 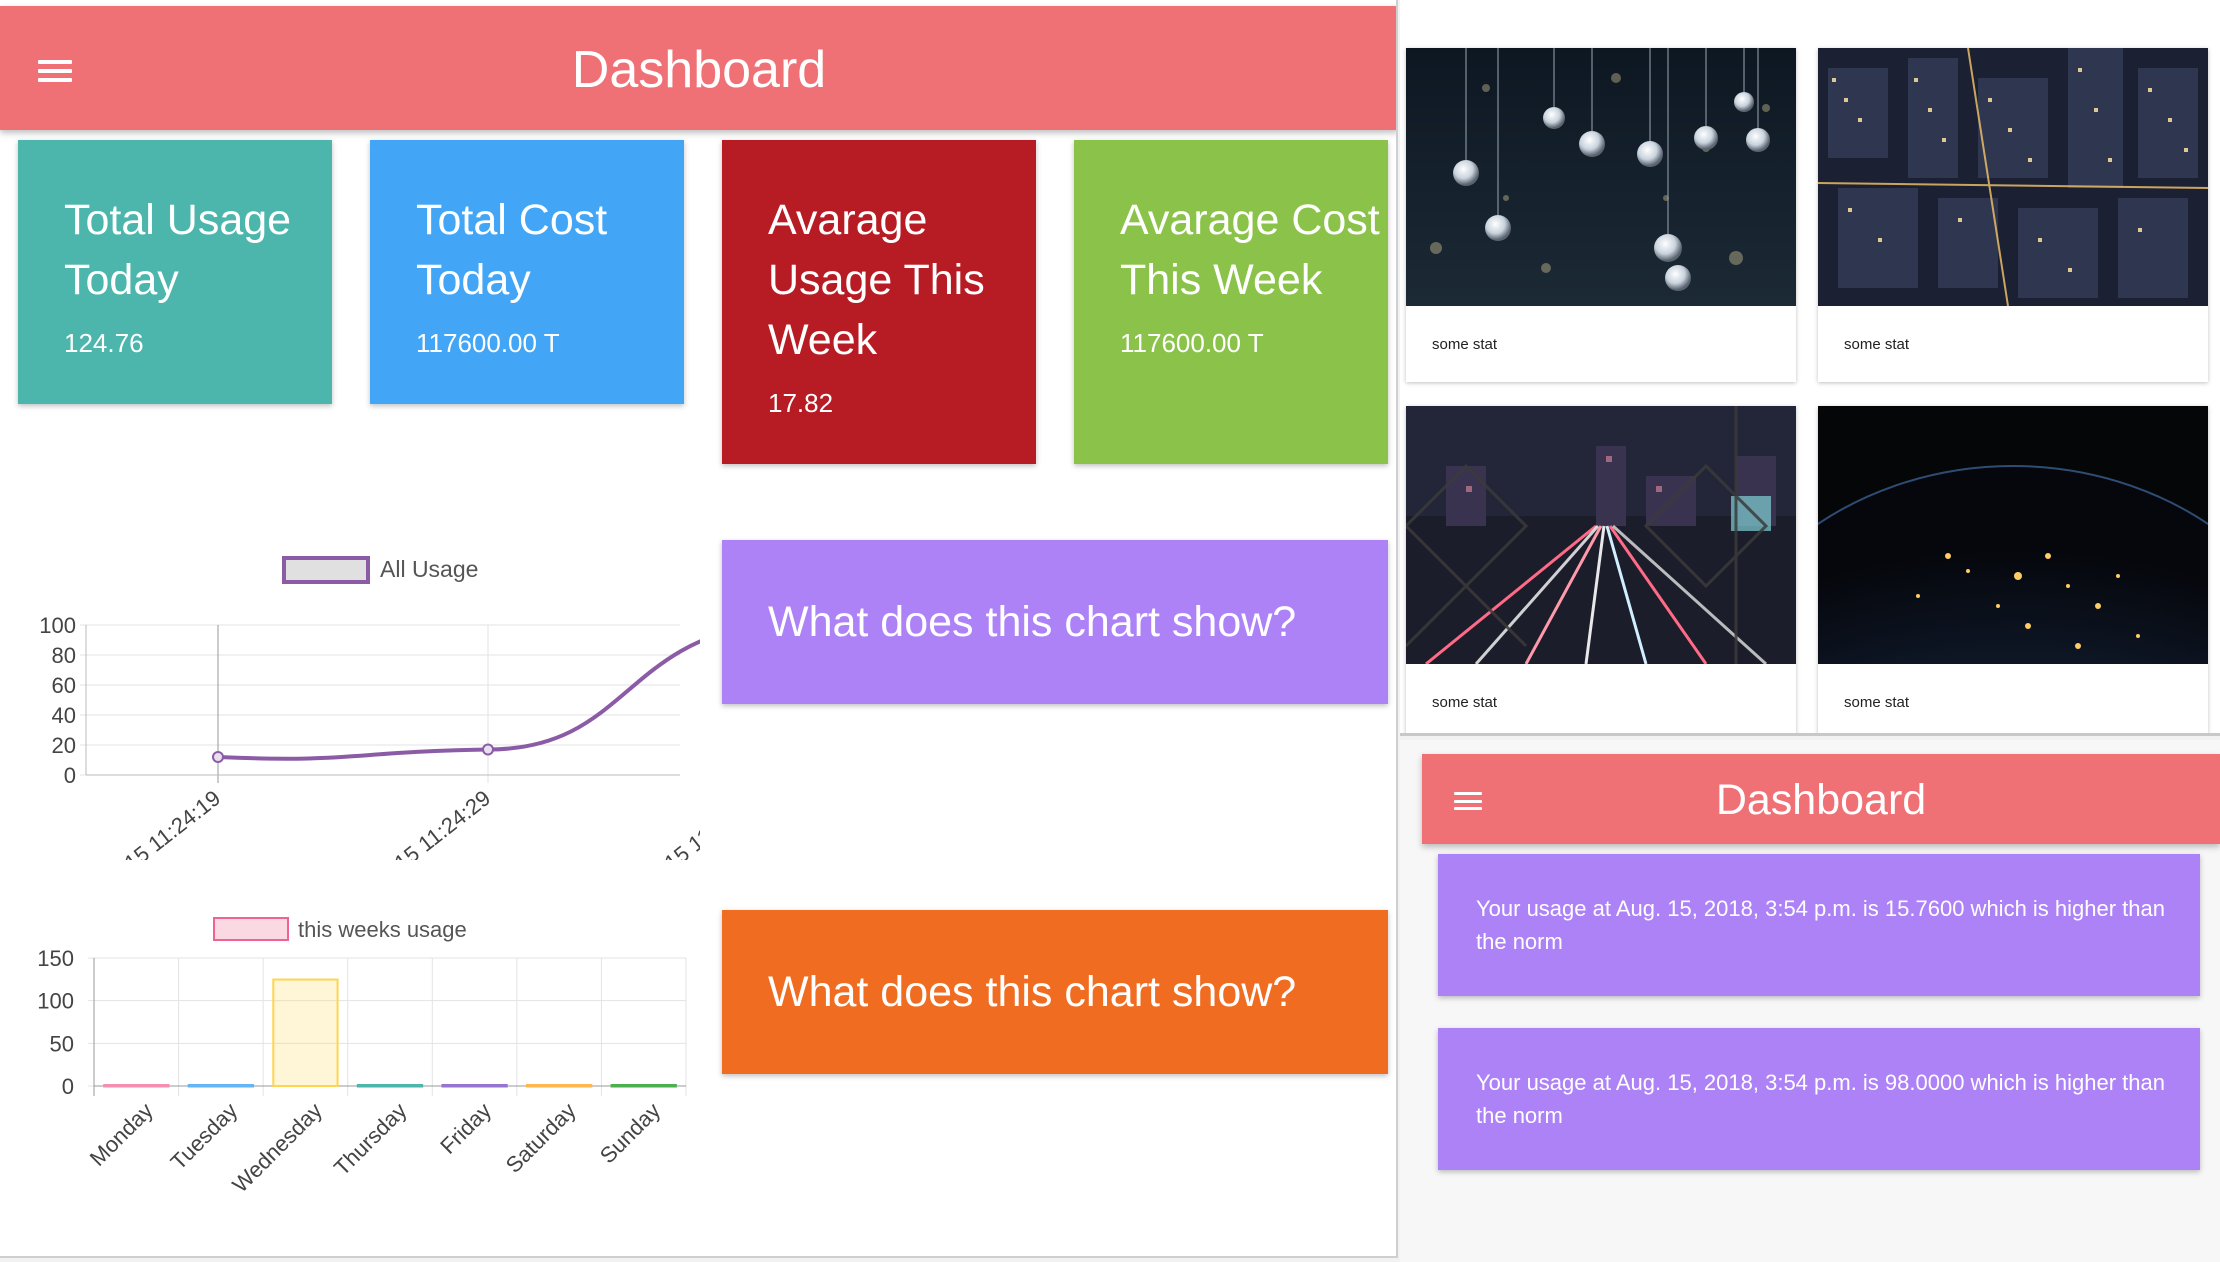 What do you see at coordinates (137, 822) in the screenshot?
I see `x-tick-label: 2018-08-15 11:24:19` at bounding box center [137, 822].